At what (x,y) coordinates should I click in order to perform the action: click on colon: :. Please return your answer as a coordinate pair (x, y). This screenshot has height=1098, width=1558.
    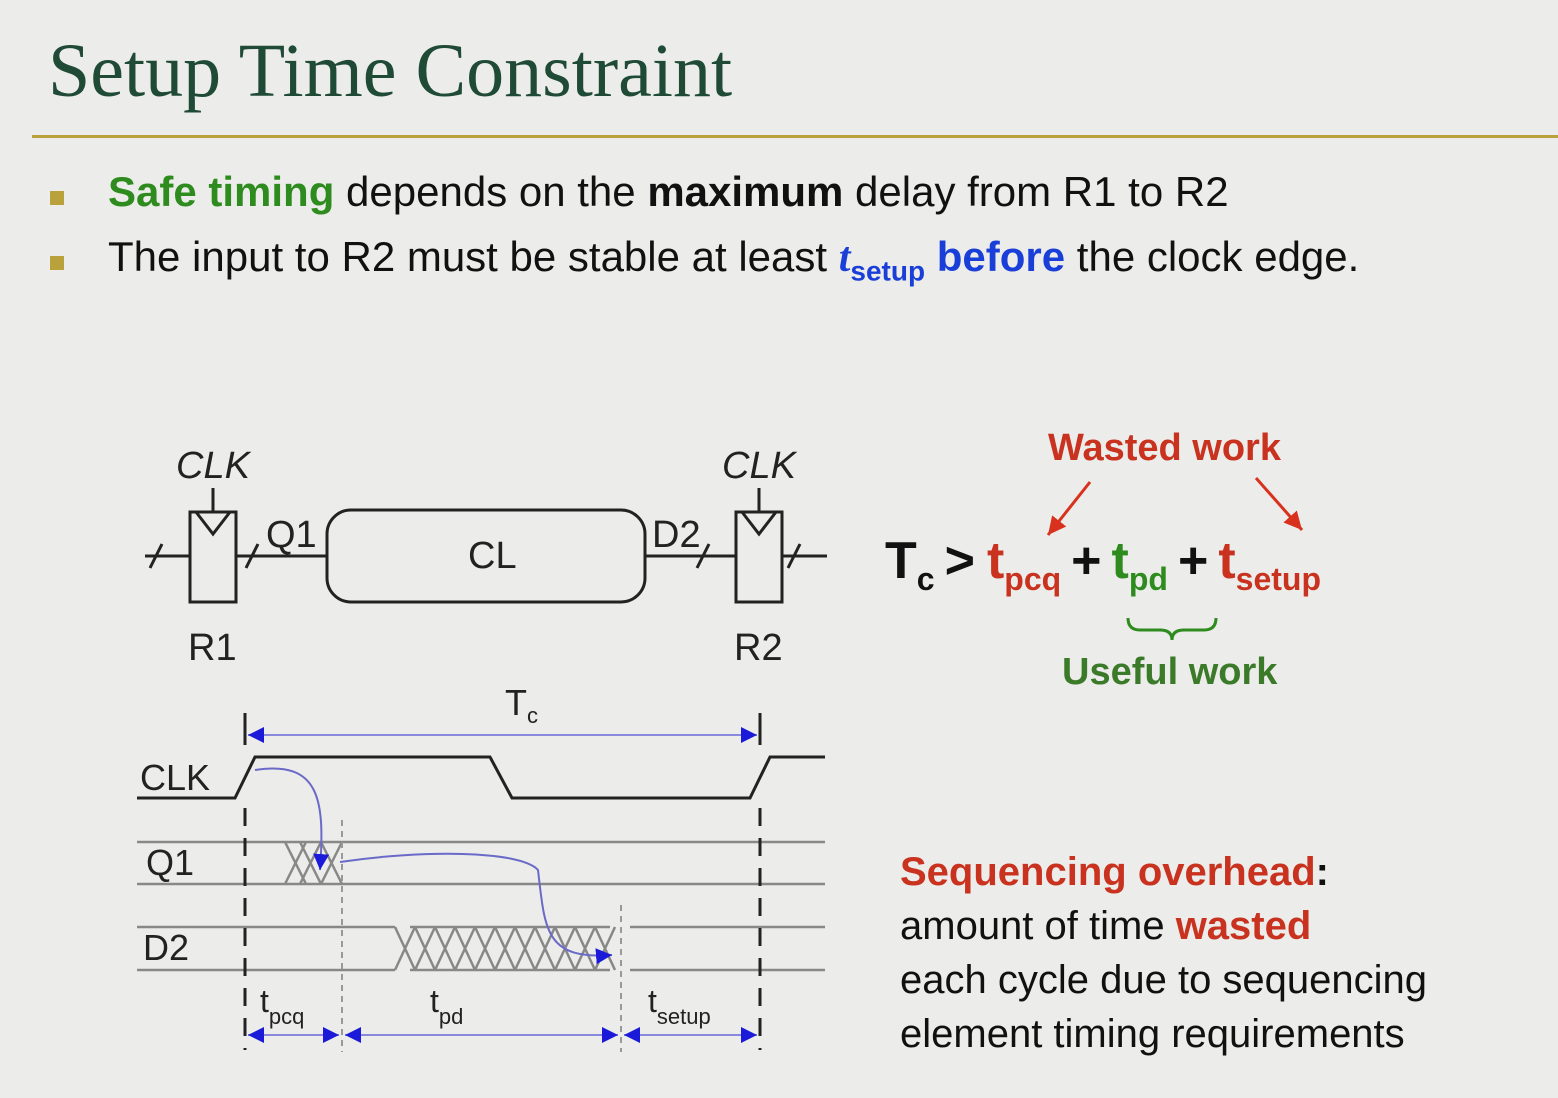
    Looking at the image, I should click on (1322, 872).